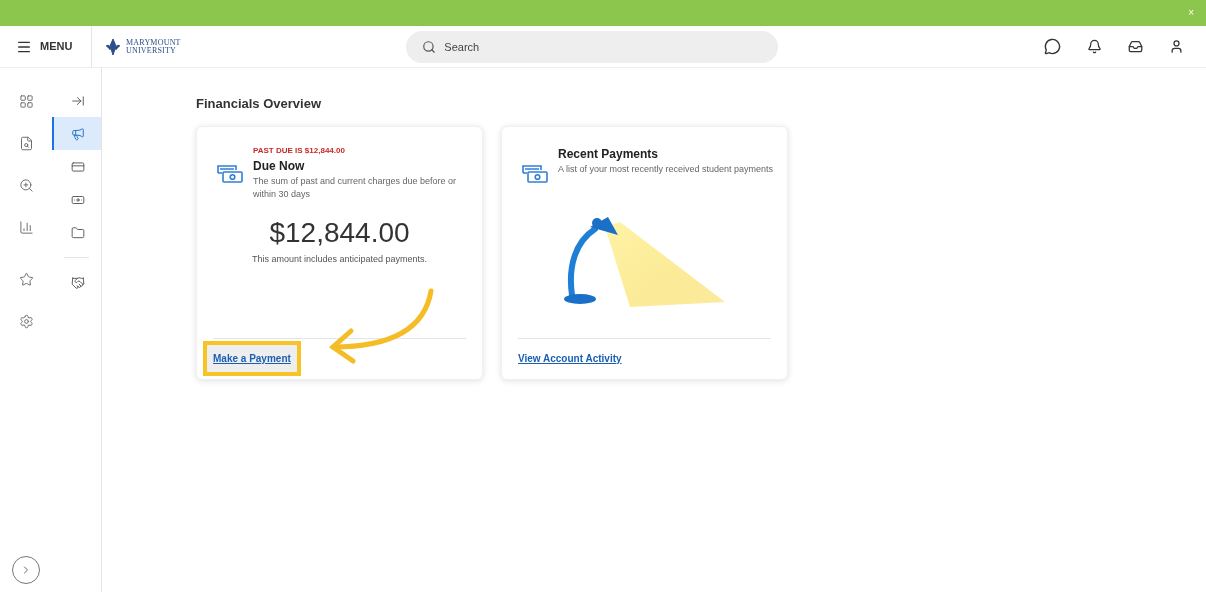  Describe the element at coordinates (113, 46) in the screenshot. I see `fleur-de-lis-logo-icon` at that location.